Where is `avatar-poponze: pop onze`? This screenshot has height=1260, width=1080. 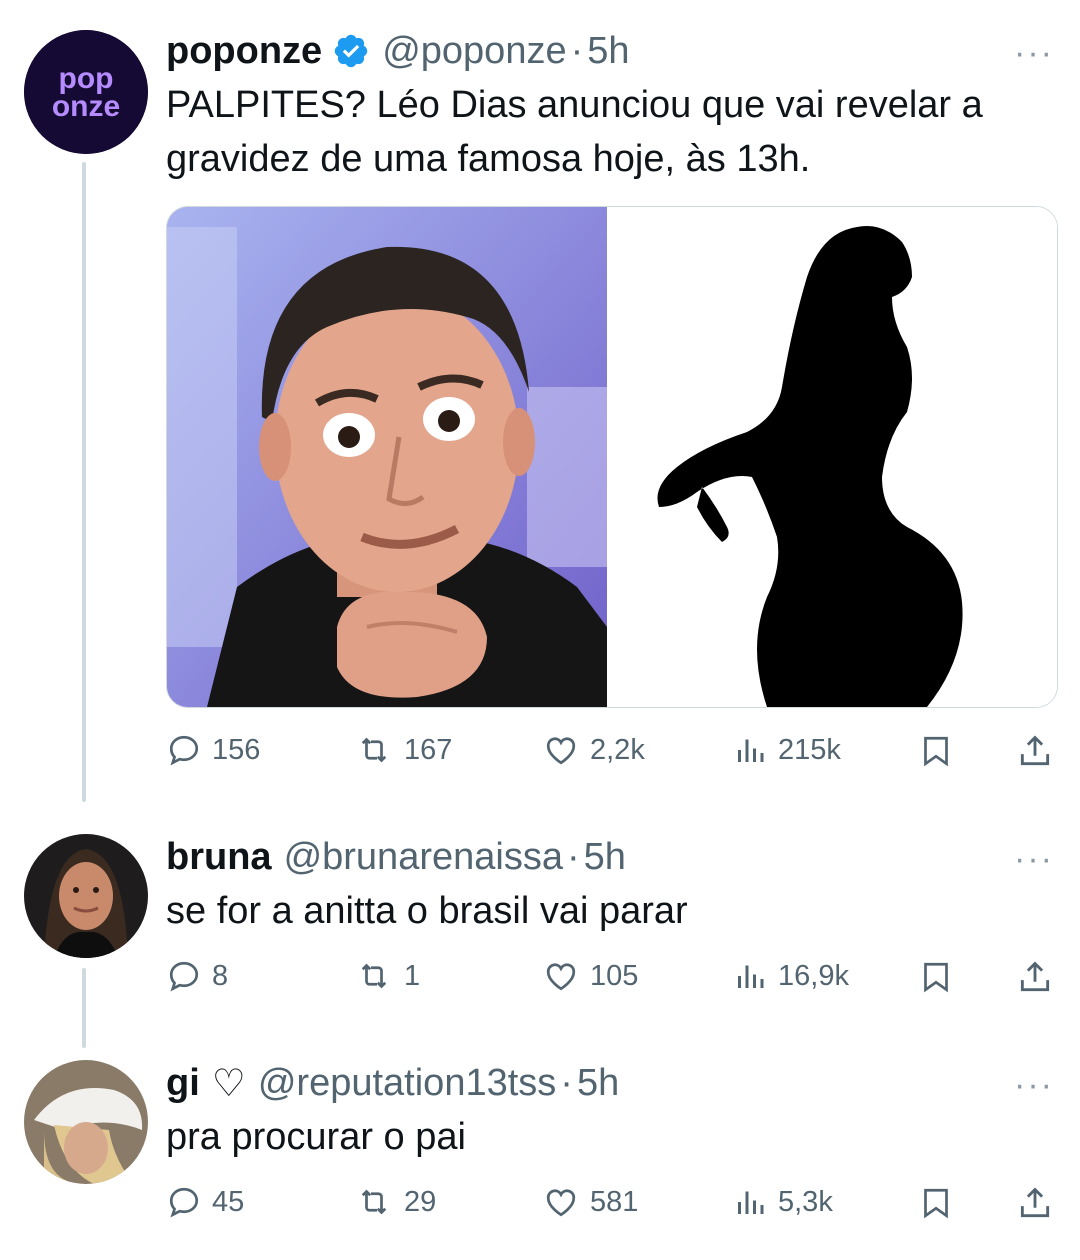 avatar-poponze: pop onze is located at coordinates (86, 92).